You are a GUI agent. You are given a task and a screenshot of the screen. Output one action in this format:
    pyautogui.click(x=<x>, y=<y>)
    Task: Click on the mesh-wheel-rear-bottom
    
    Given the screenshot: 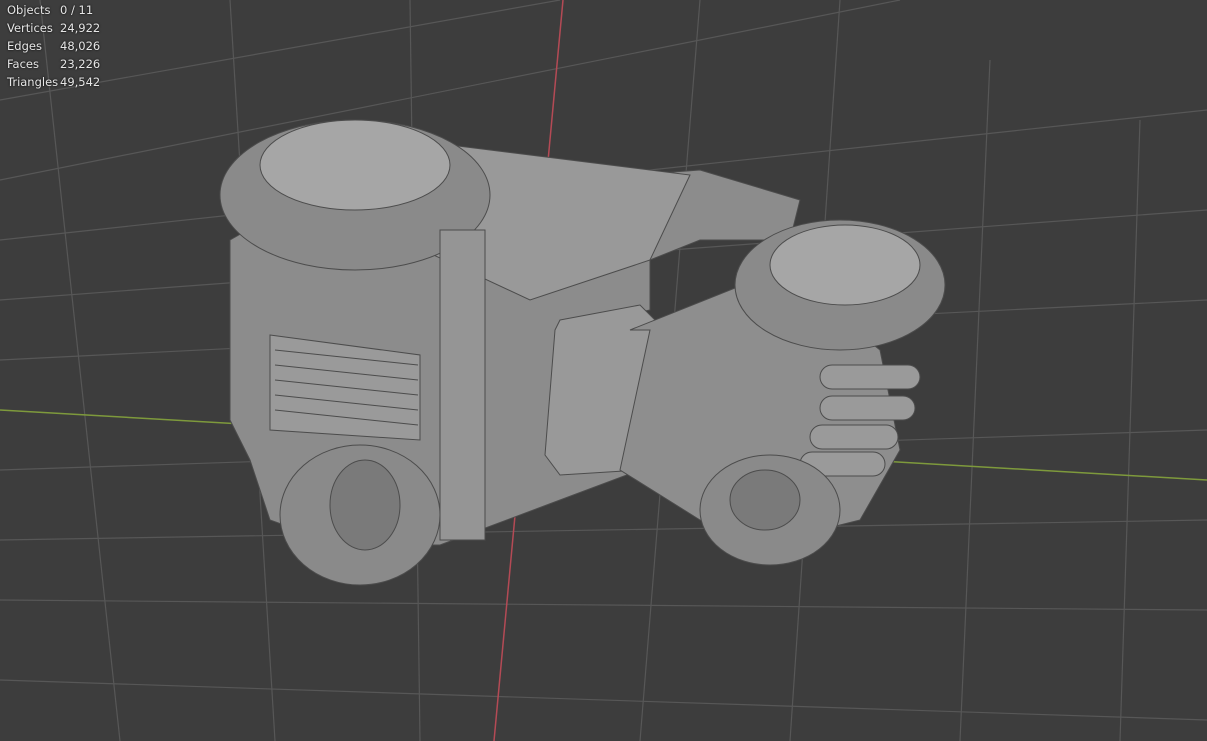 What is the action you would take?
    pyautogui.click(x=360, y=515)
    